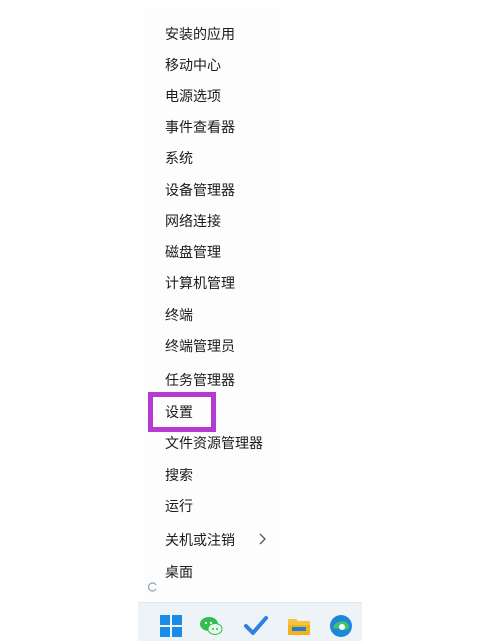 The image size is (500, 641). Describe the element at coordinates (214, 444) in the screenshot. I see `menu-item-file-explorer: 文件资源管理器` at that location.